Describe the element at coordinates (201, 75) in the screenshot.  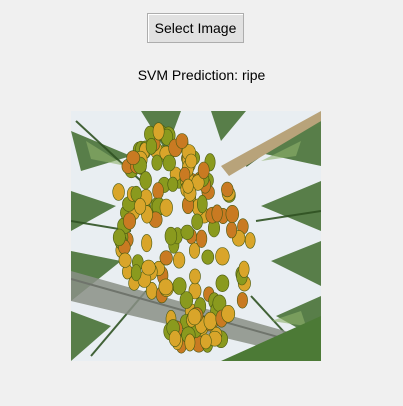
I see `prediction-label: SVM Prediction: ripe` at that location.